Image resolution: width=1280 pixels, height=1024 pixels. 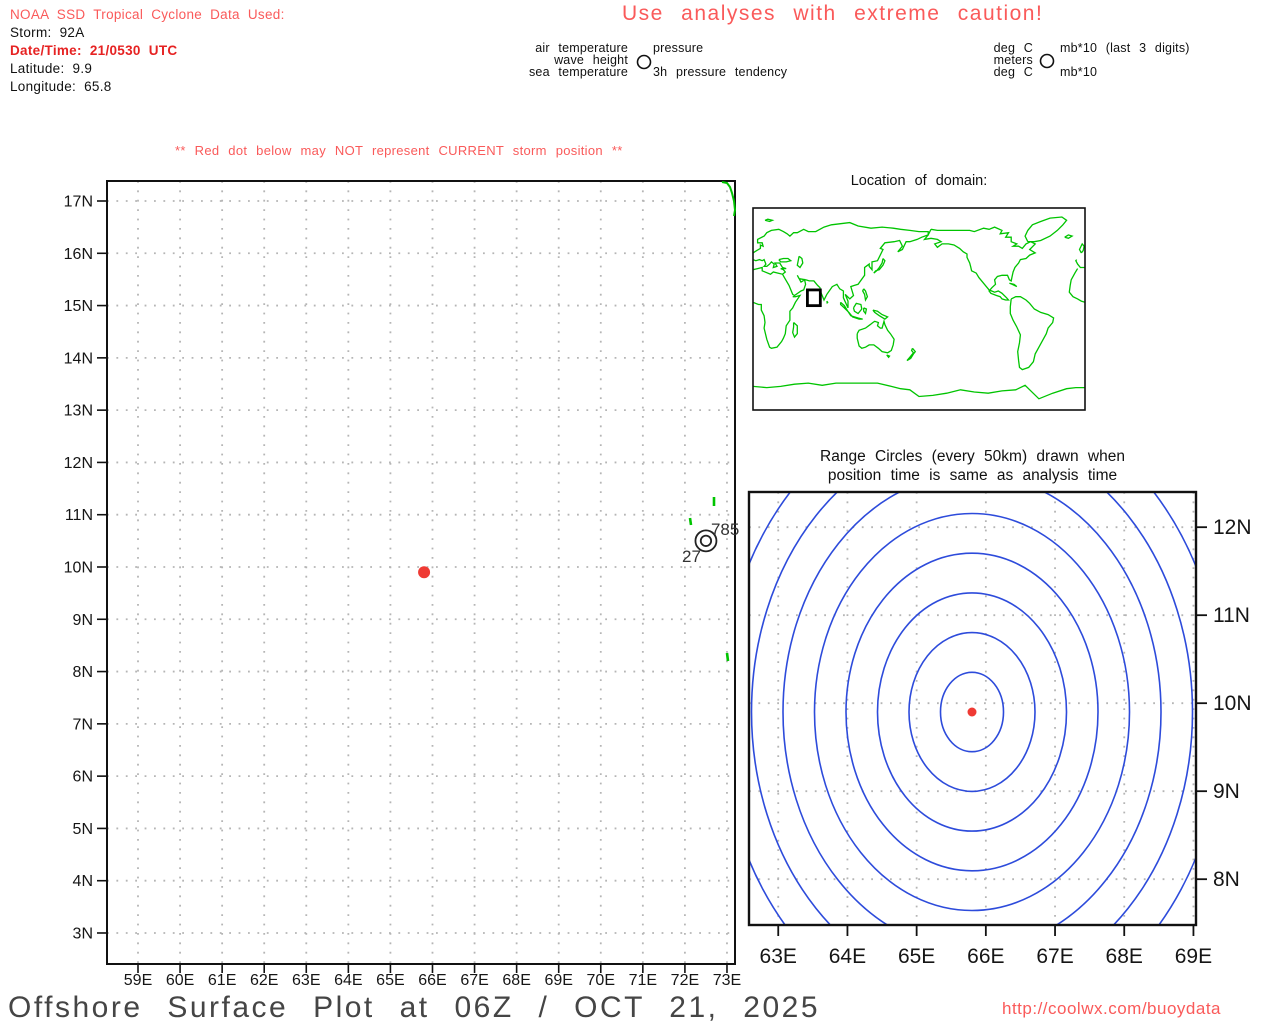 What do you see at coordinates (83, 881) in the screenshot?
I see `svg-text: 4N` at bounding box center [83, 881].